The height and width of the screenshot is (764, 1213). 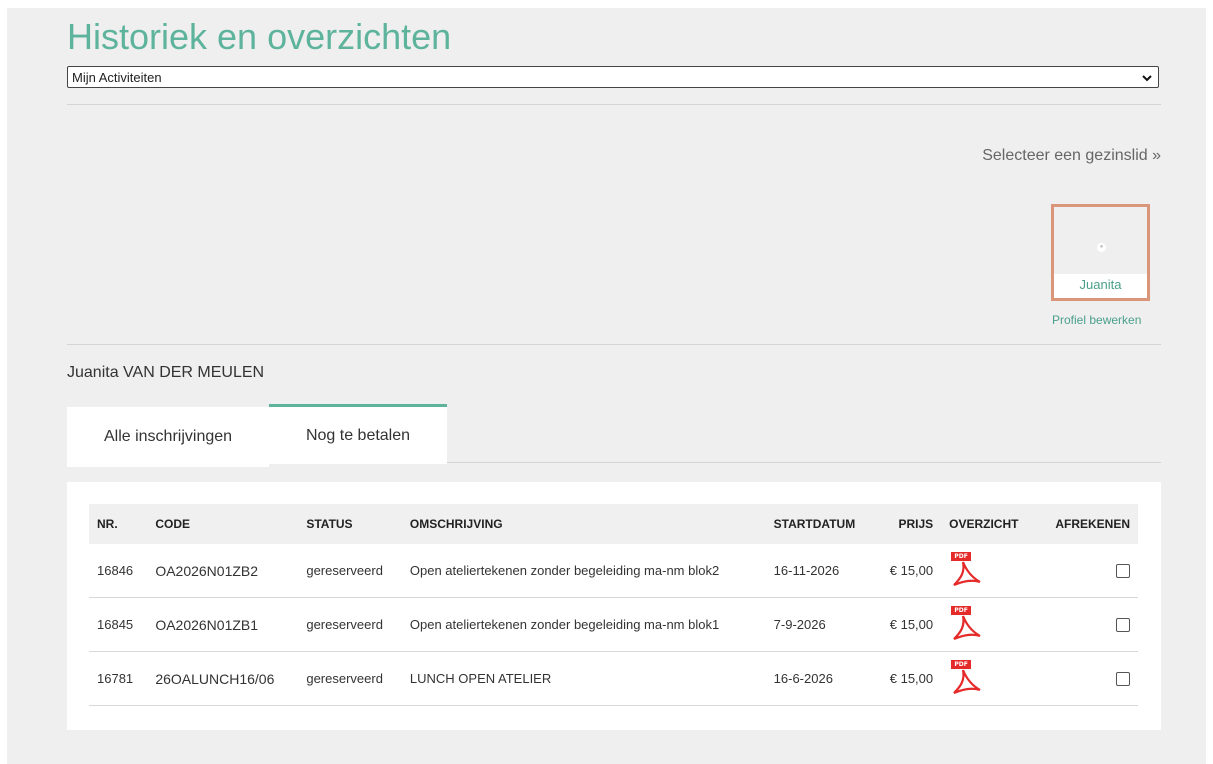 What do you see at coordinates (820, 678) in the screenshot?
I see `cell-startdatum: 16-6-2026` at bounding box center [820, 678].